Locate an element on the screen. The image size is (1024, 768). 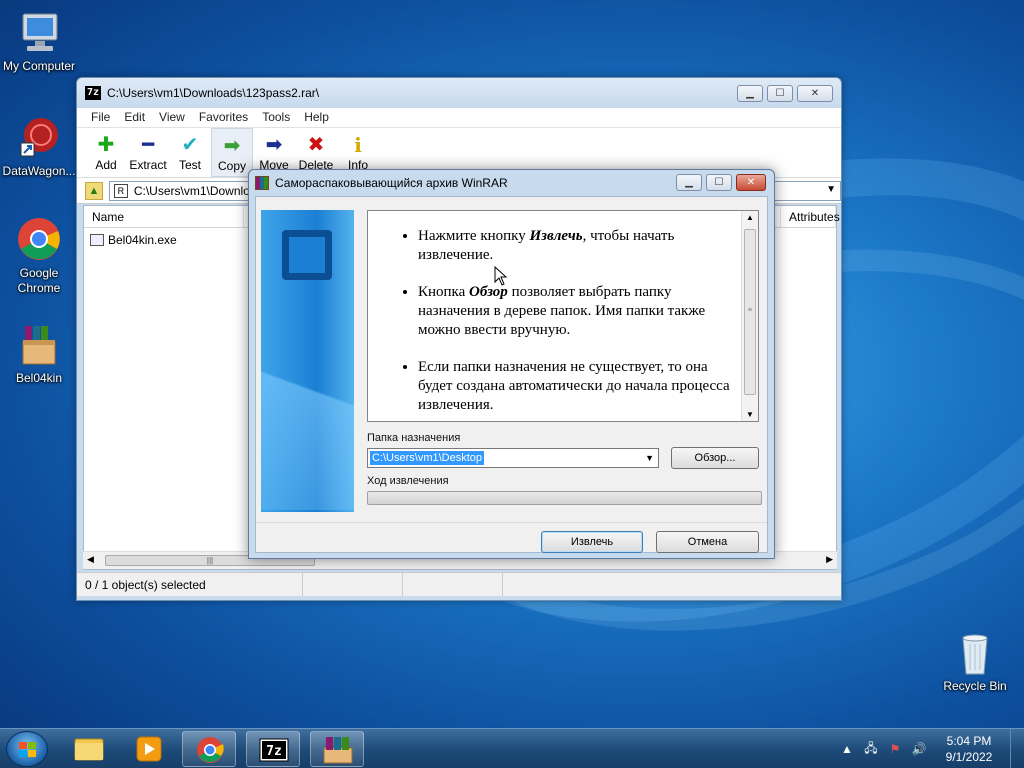
vertical-scrollbar: ▲ ≡ ▼ is located at coordinates (749, 316).